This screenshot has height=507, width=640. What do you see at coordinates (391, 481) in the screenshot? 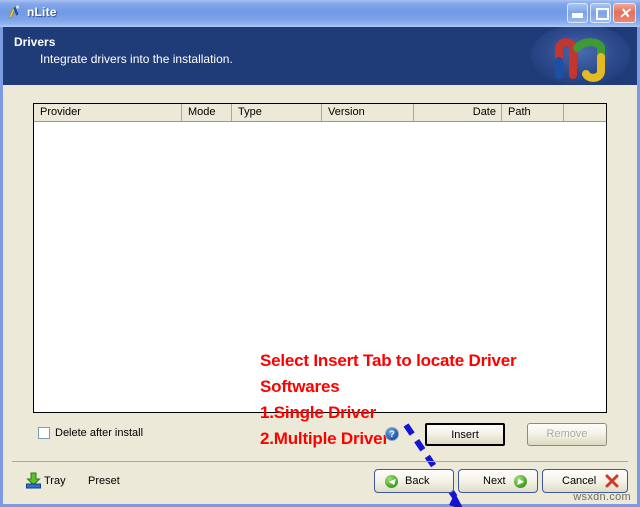
I see `back-arrow-icon: ◀` at bounding box center [391, 481].